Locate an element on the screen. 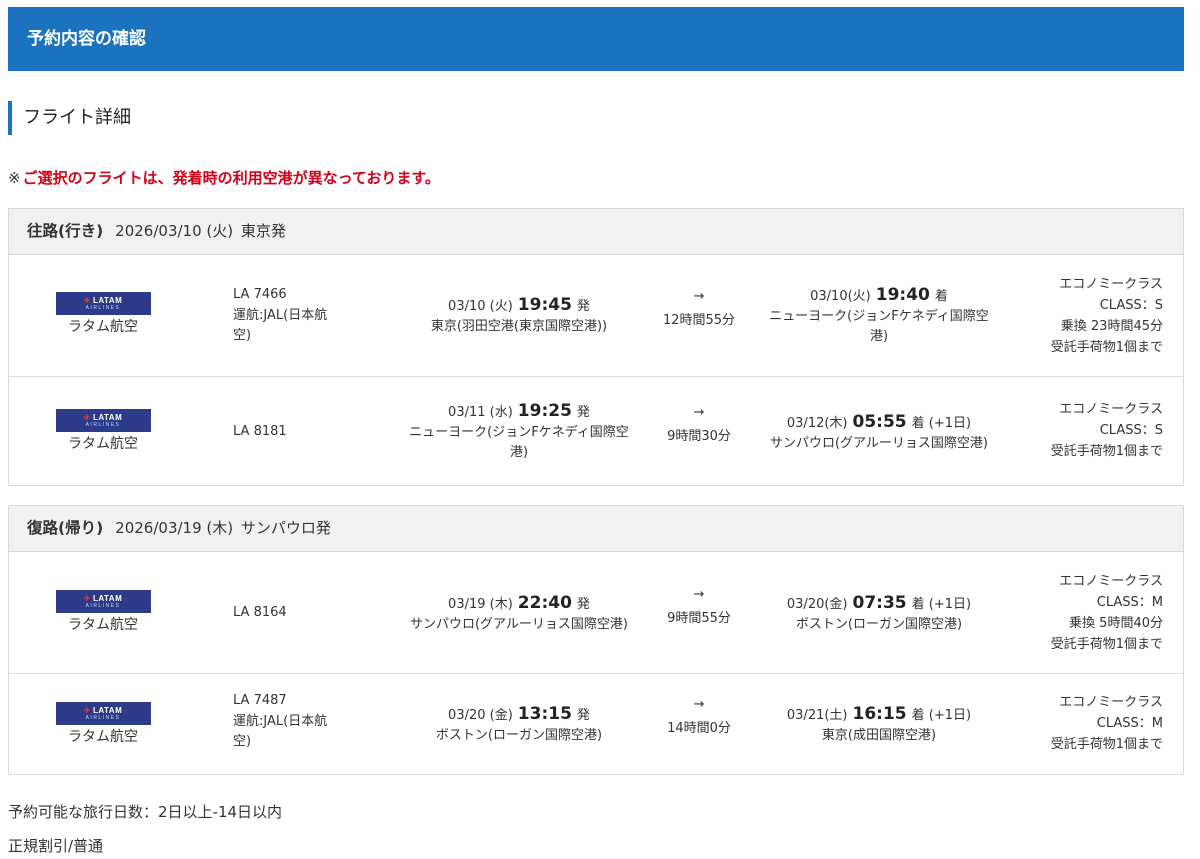 The width and height of the screenshot is (1200, 859). duration-block: → 9時間30分 is located at coordinates (699, 425).